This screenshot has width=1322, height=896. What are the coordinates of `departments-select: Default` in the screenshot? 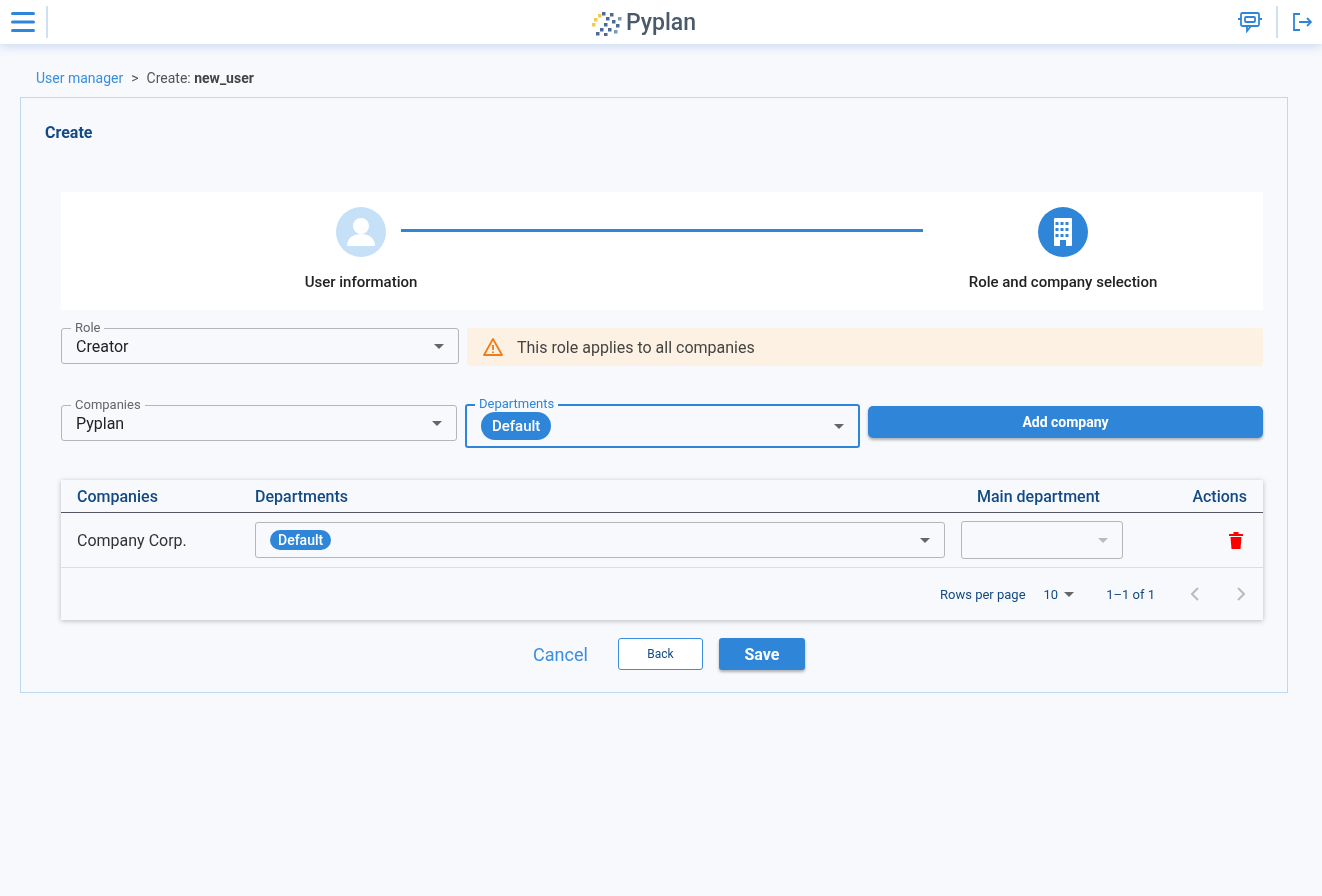 It's located at (600, 540).